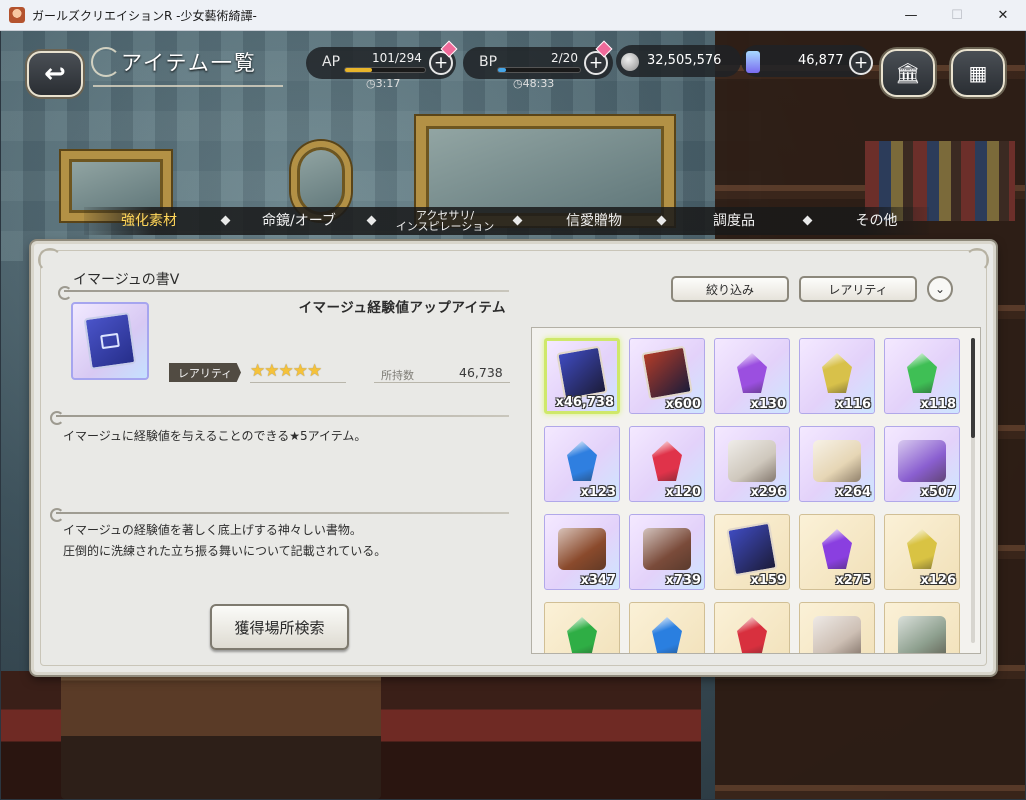 This screenshot has width=1026, height=800. What do you see at coordinates (397, 375) in the screenshot?
I see `owned-label: 所持数` at bounding box center [397, 375].